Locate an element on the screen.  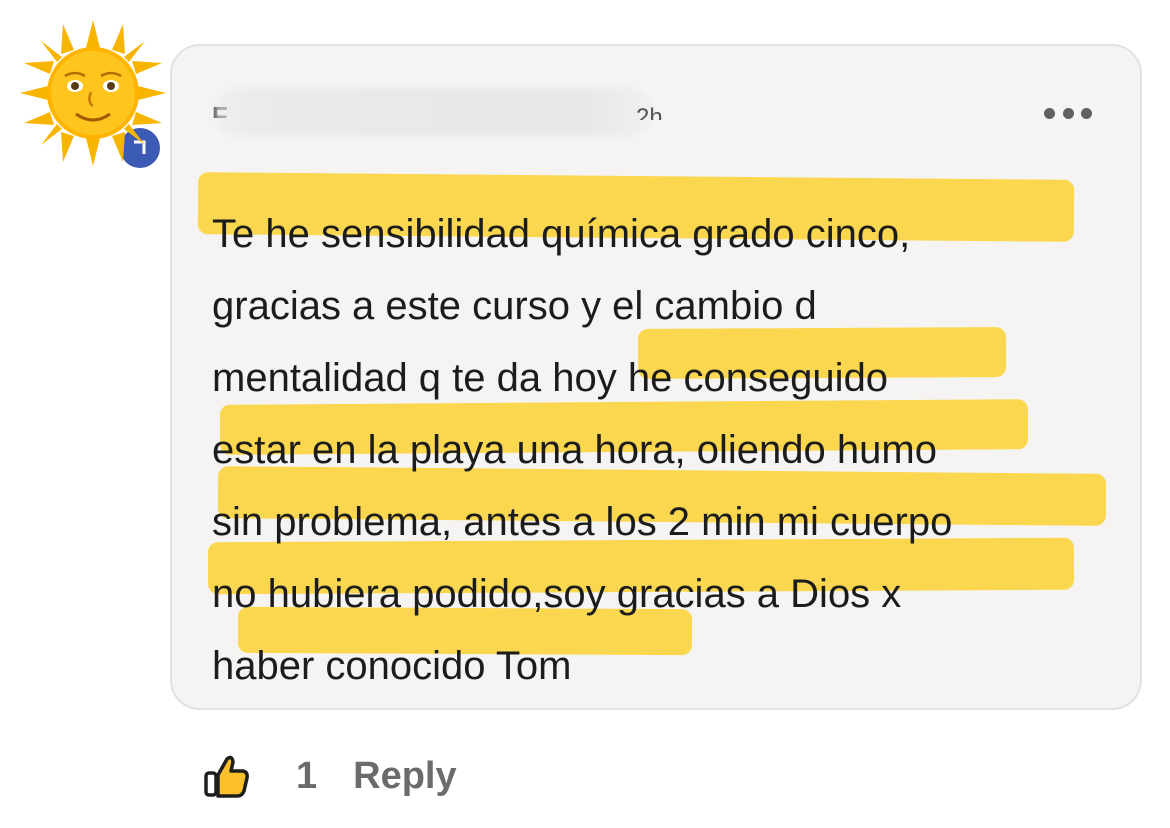
comment-line: estar en la playa una hora, oliendo humo is located at coordinates (574, 450).